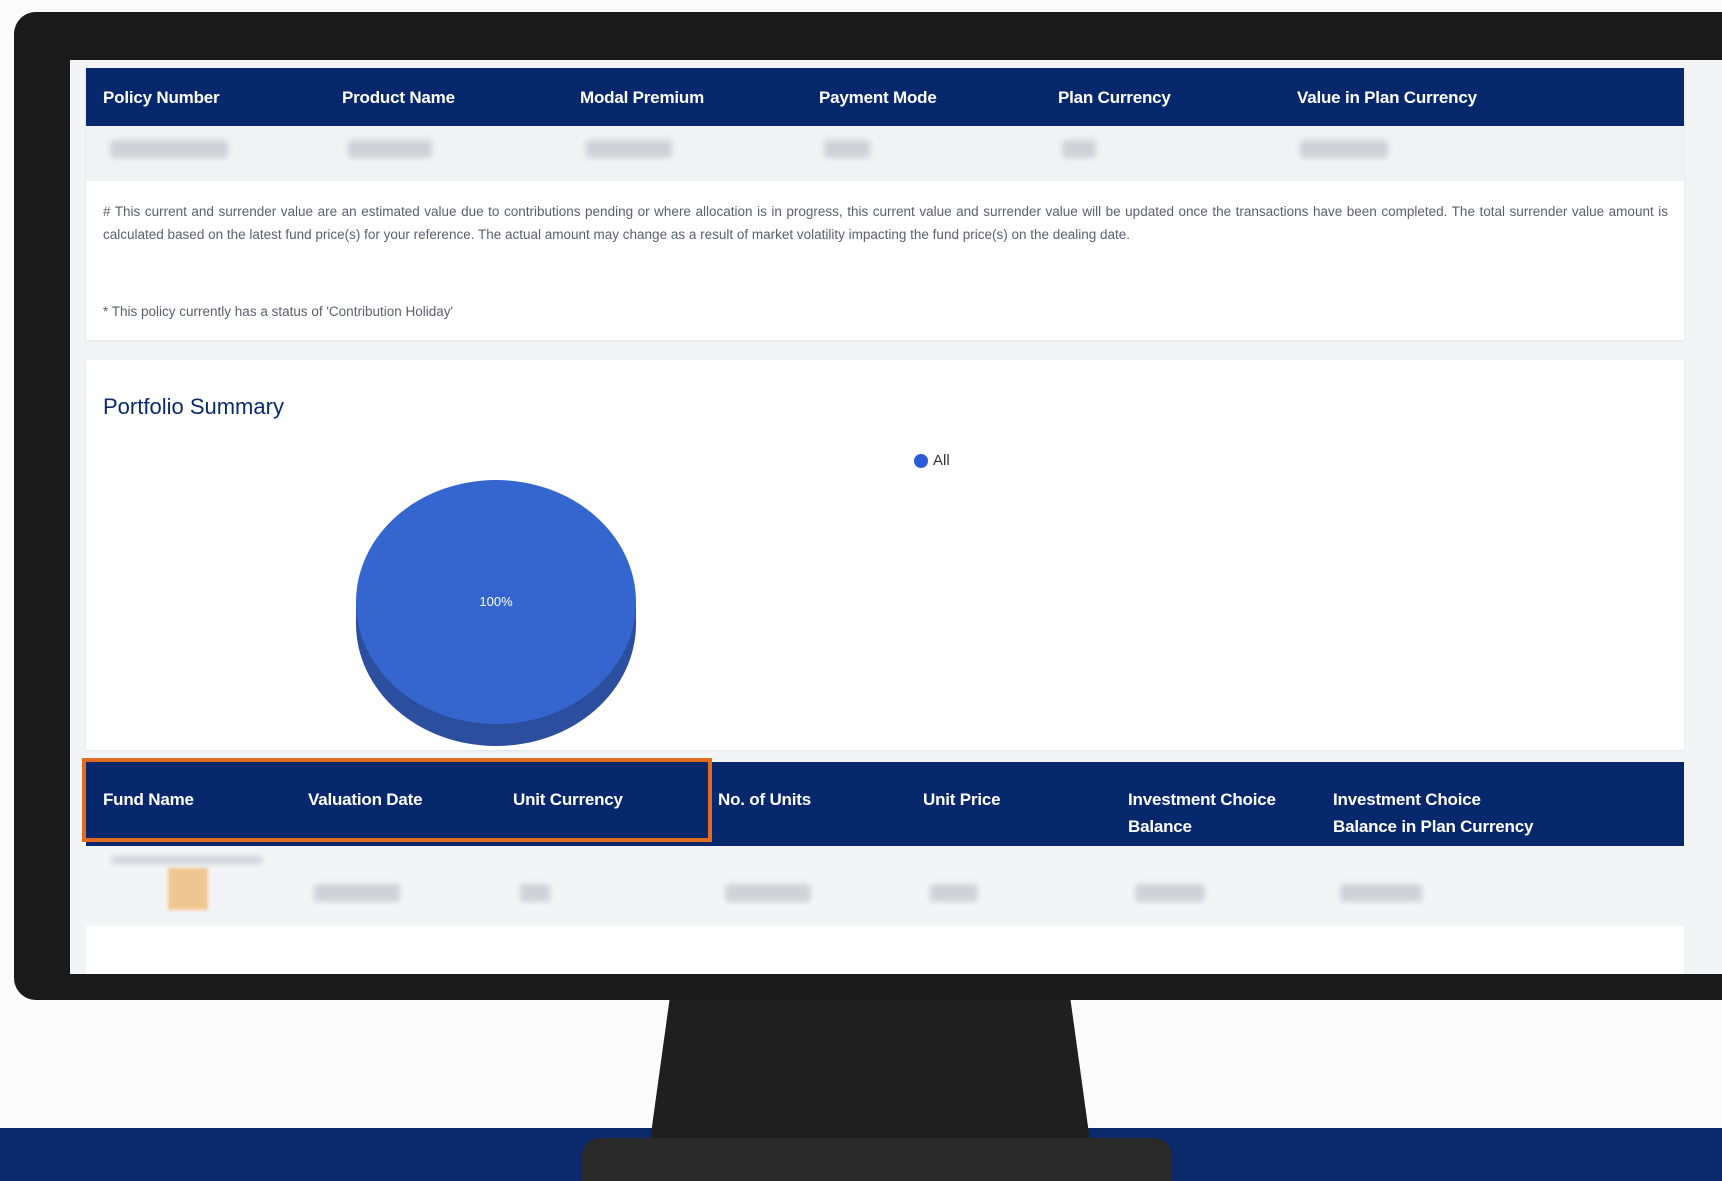  Describe the element at coordinates (885, 886) in the screenshot. I see `fund-row` at that location.